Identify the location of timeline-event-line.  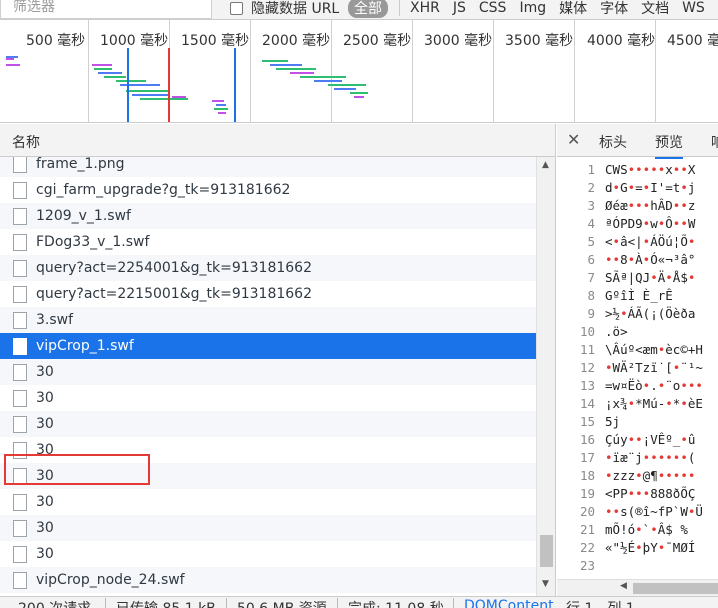
(169, 85).